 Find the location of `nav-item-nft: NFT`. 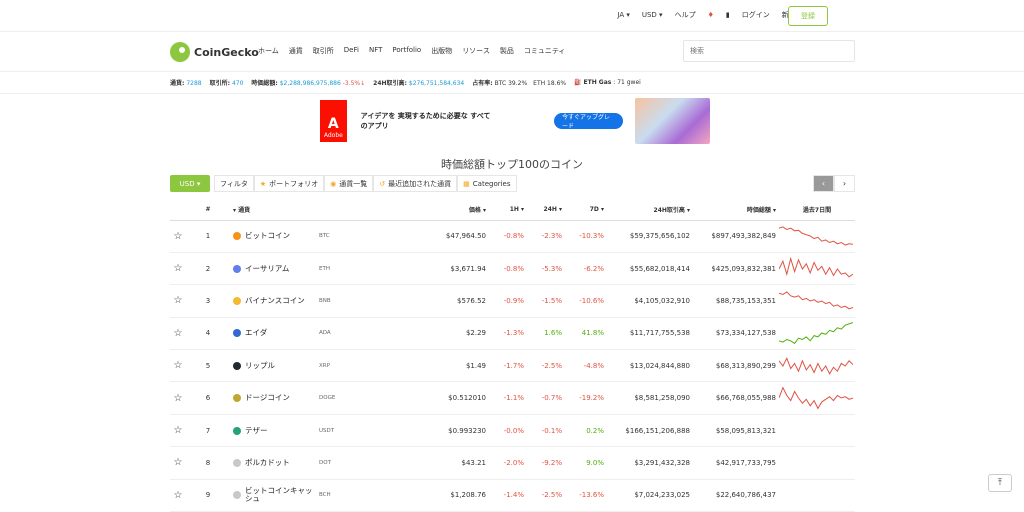

nav-item-nft: NFT is located at coordinates (375, 51).